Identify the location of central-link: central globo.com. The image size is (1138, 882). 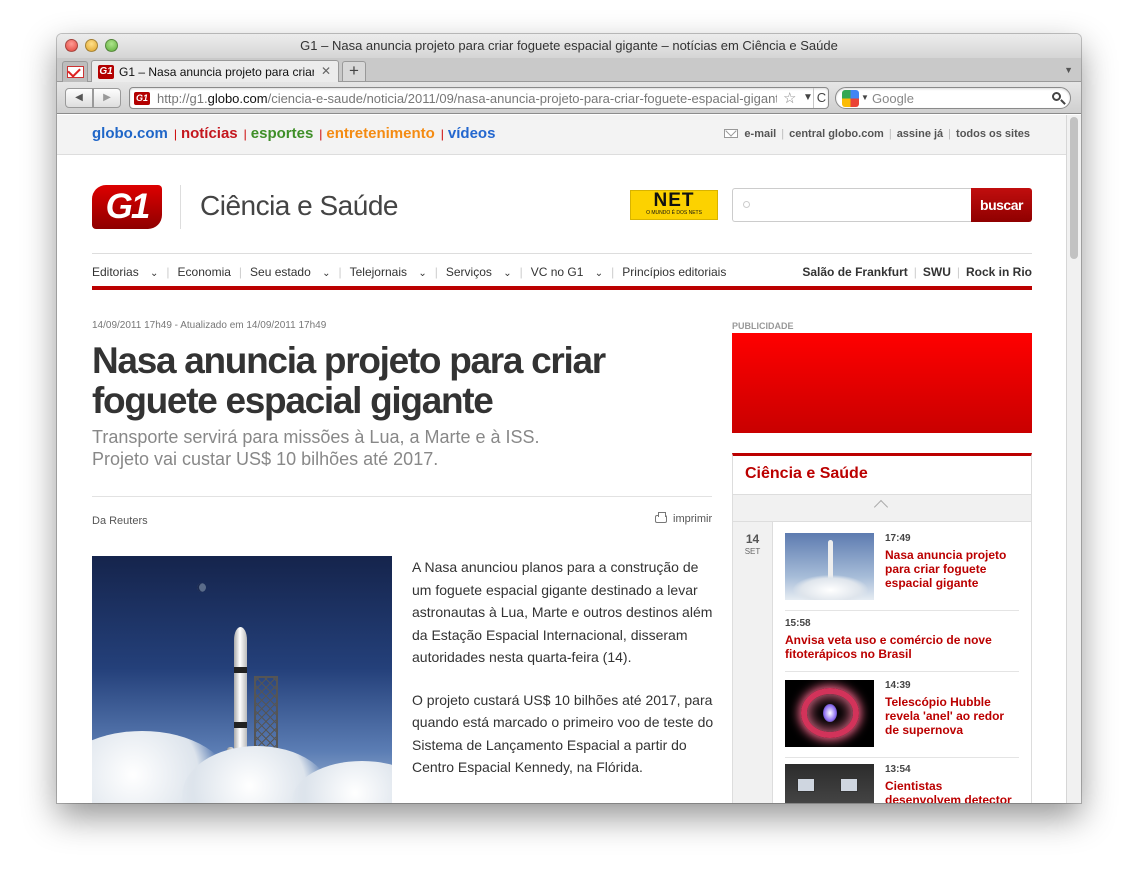
(836, 134).